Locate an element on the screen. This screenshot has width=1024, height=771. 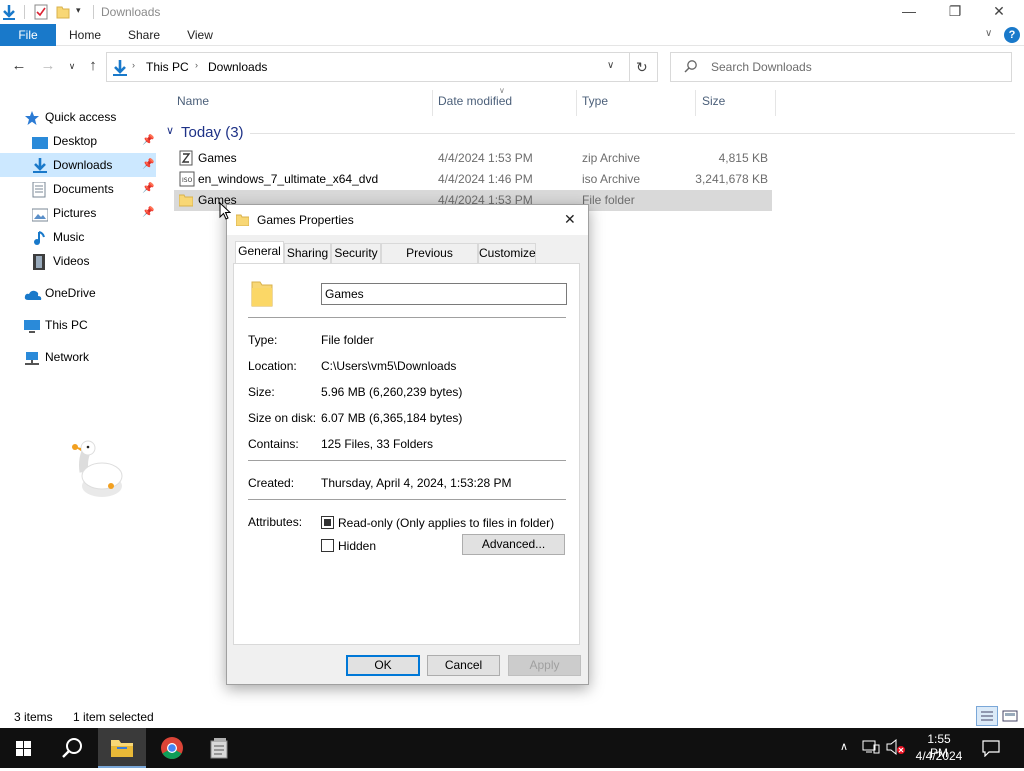
show-hidden-icons-chevron-icon: ∧ is located at coordinates (844, 746).